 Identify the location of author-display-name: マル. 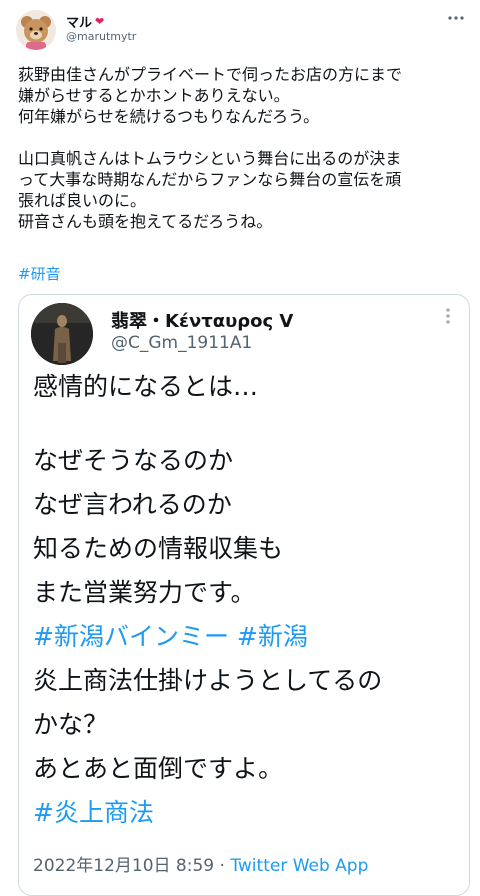
(79, 21).